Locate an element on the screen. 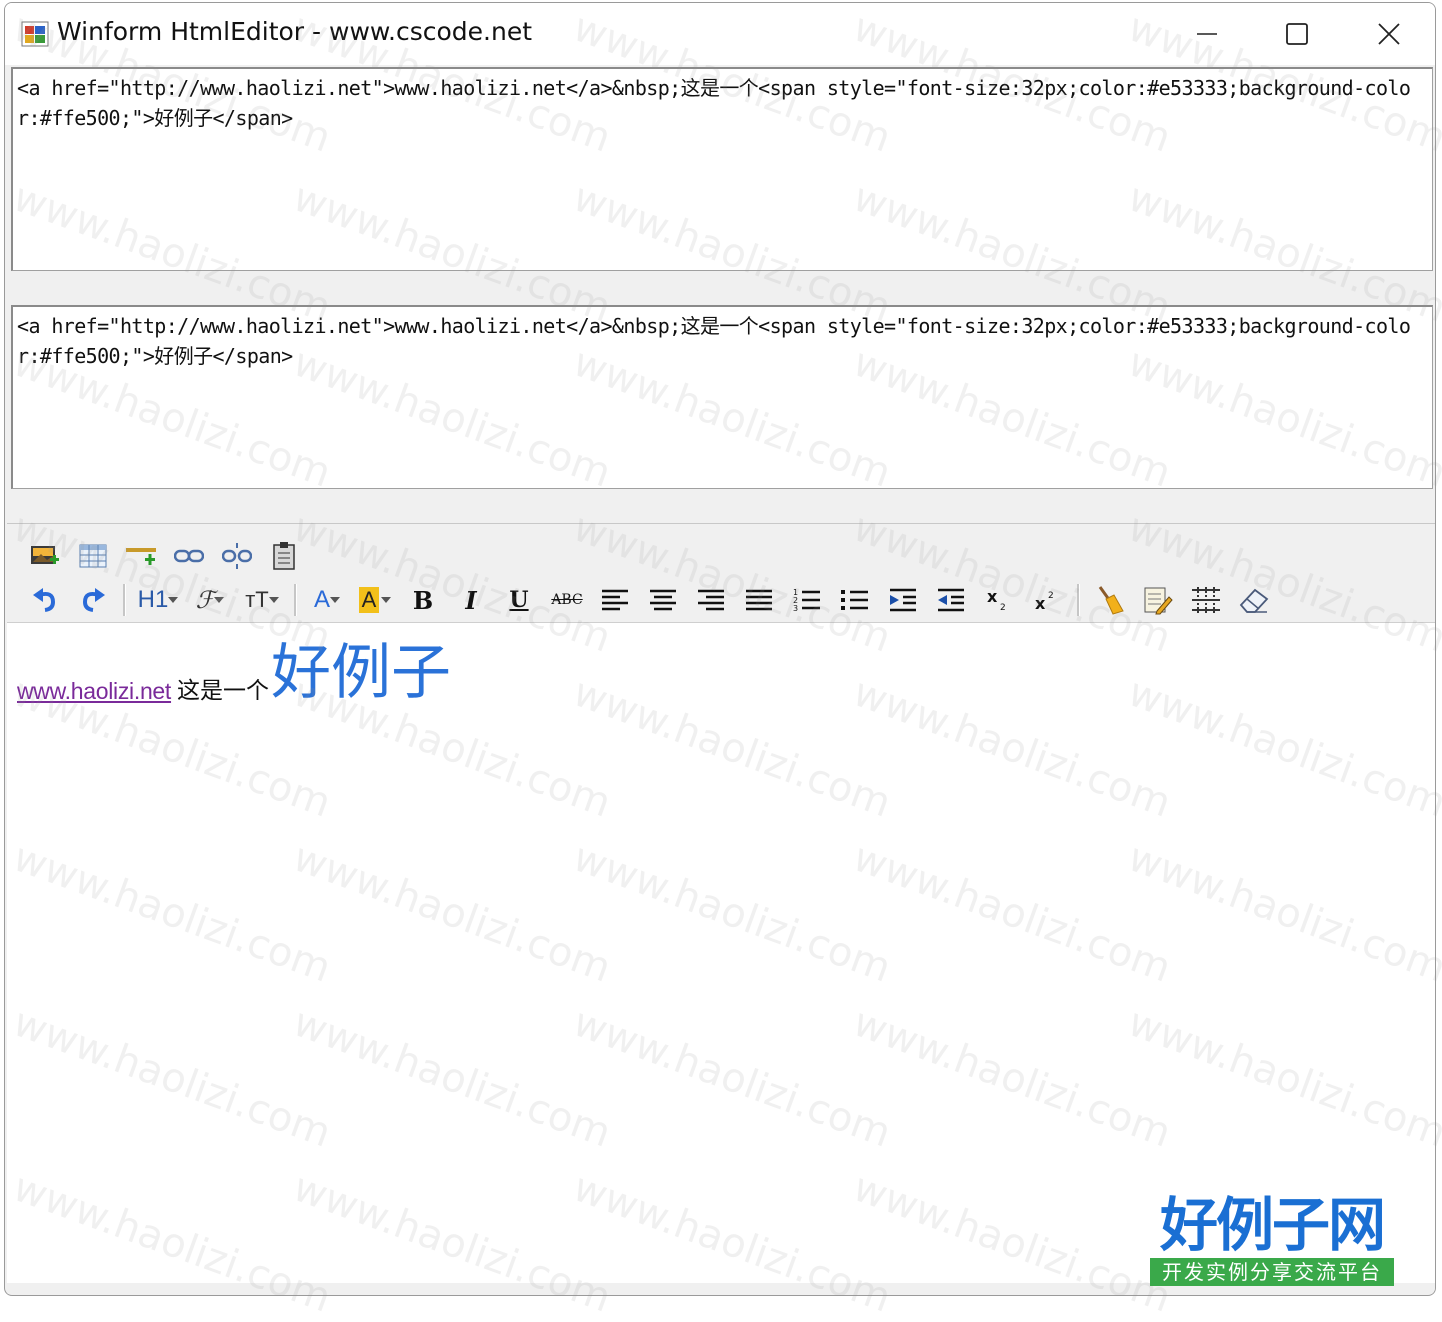  clipboard-icon is located at coordinates (284, 556).